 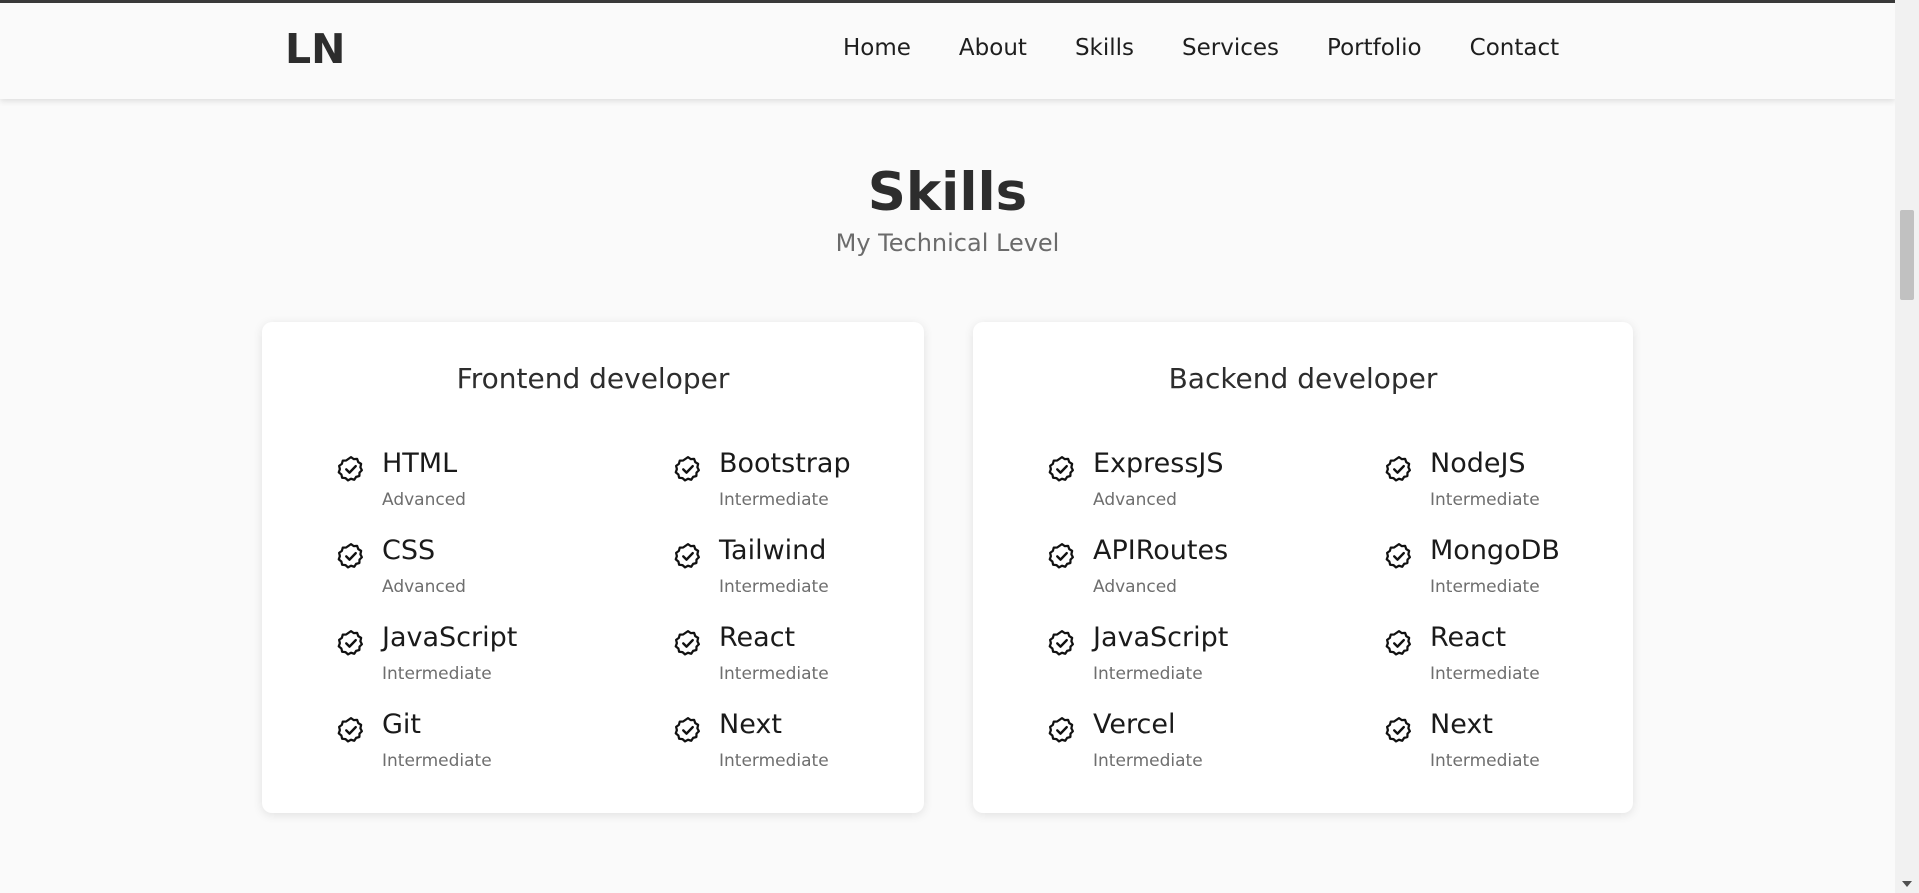 I want to click on skill-item: Bootstrap Intermediate, so click(x=784, y=491).